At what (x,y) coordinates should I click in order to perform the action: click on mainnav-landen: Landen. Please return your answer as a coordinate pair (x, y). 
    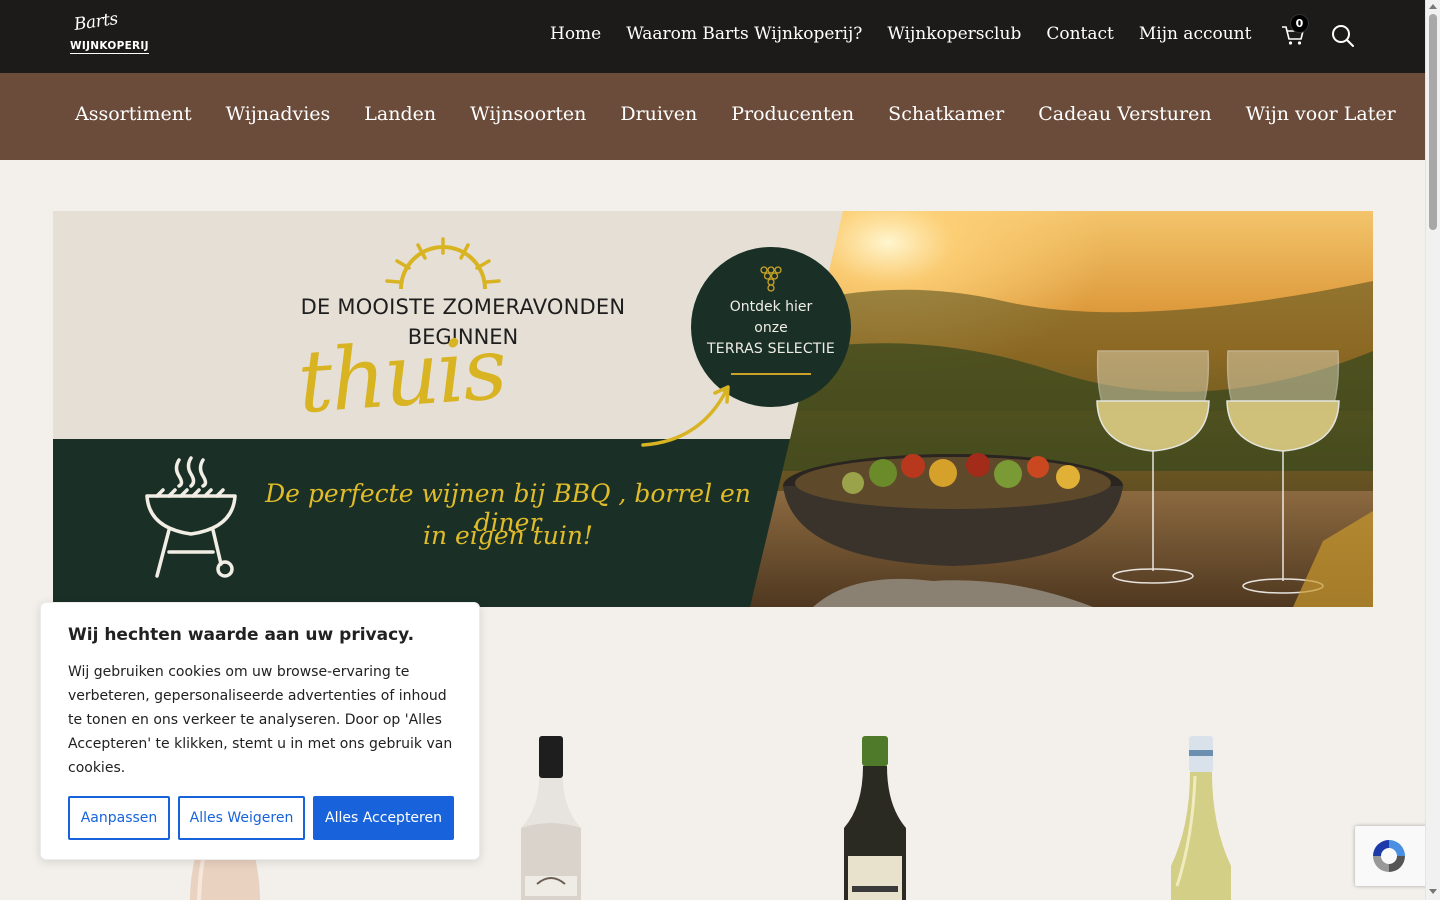
    Looking at the image, I should click on (400, 114).